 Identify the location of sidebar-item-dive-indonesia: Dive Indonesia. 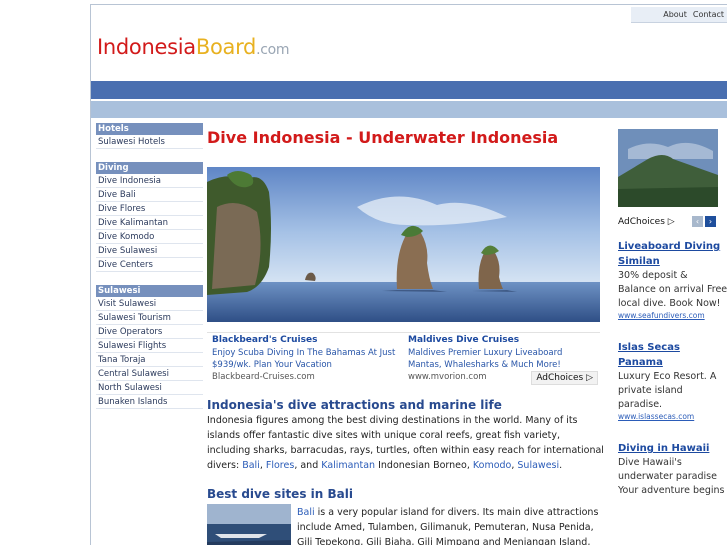
(149, 181).